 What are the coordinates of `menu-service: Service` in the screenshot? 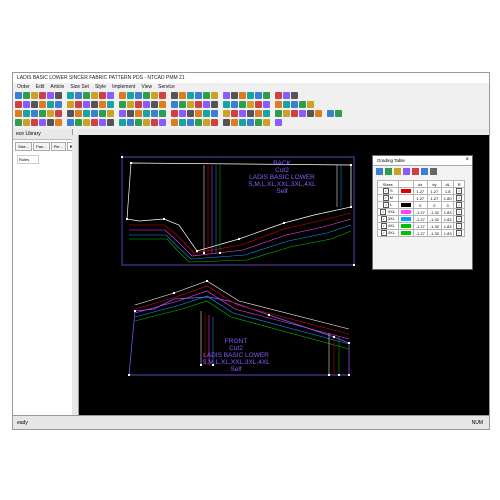 It's located at (166, 87).